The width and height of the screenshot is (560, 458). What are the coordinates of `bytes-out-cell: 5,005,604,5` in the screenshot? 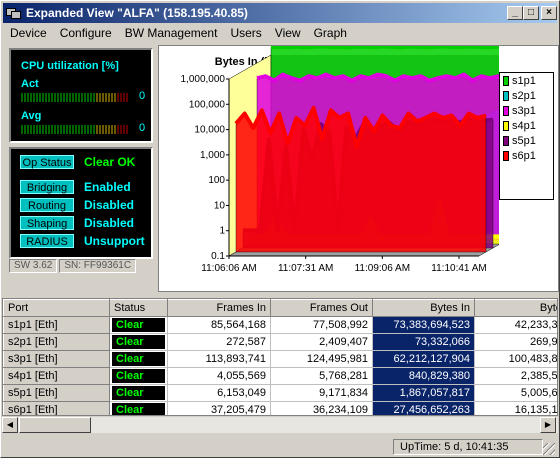 It's located at (515, 393).